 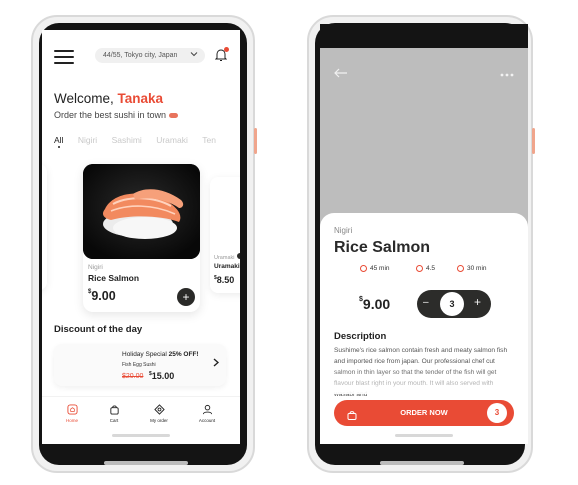 I want to click on meta-time: 45 min, so click(x=375, y=268).